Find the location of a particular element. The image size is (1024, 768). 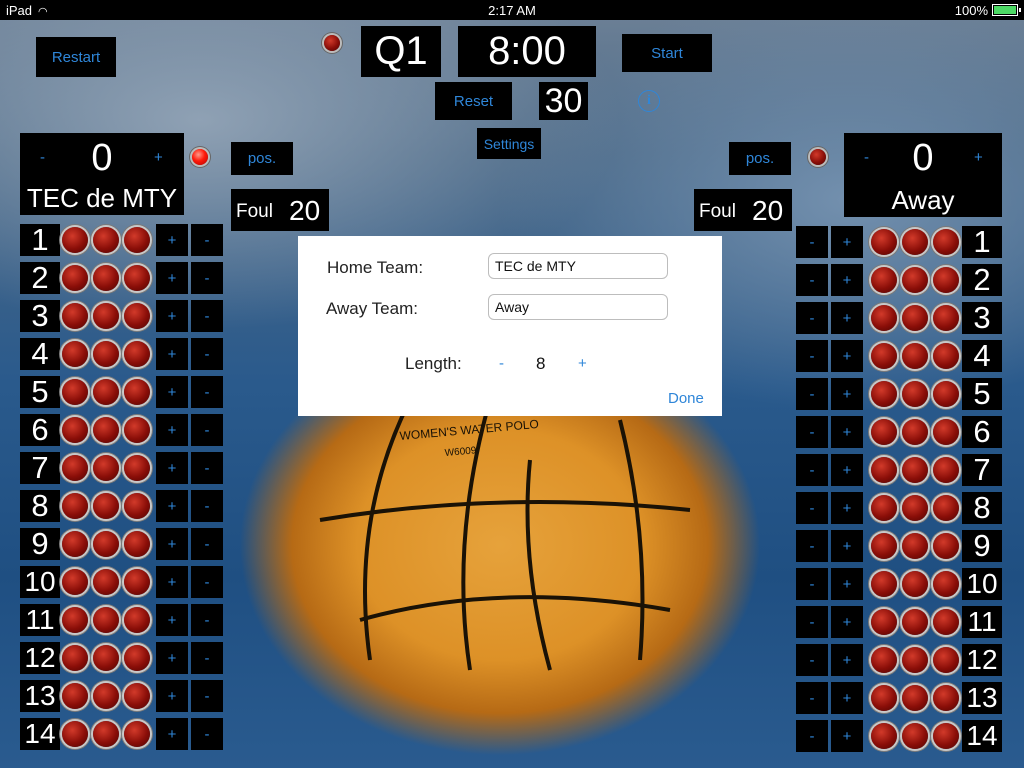

home-player-6-plus-button: + is located at coordinates (172, 430).